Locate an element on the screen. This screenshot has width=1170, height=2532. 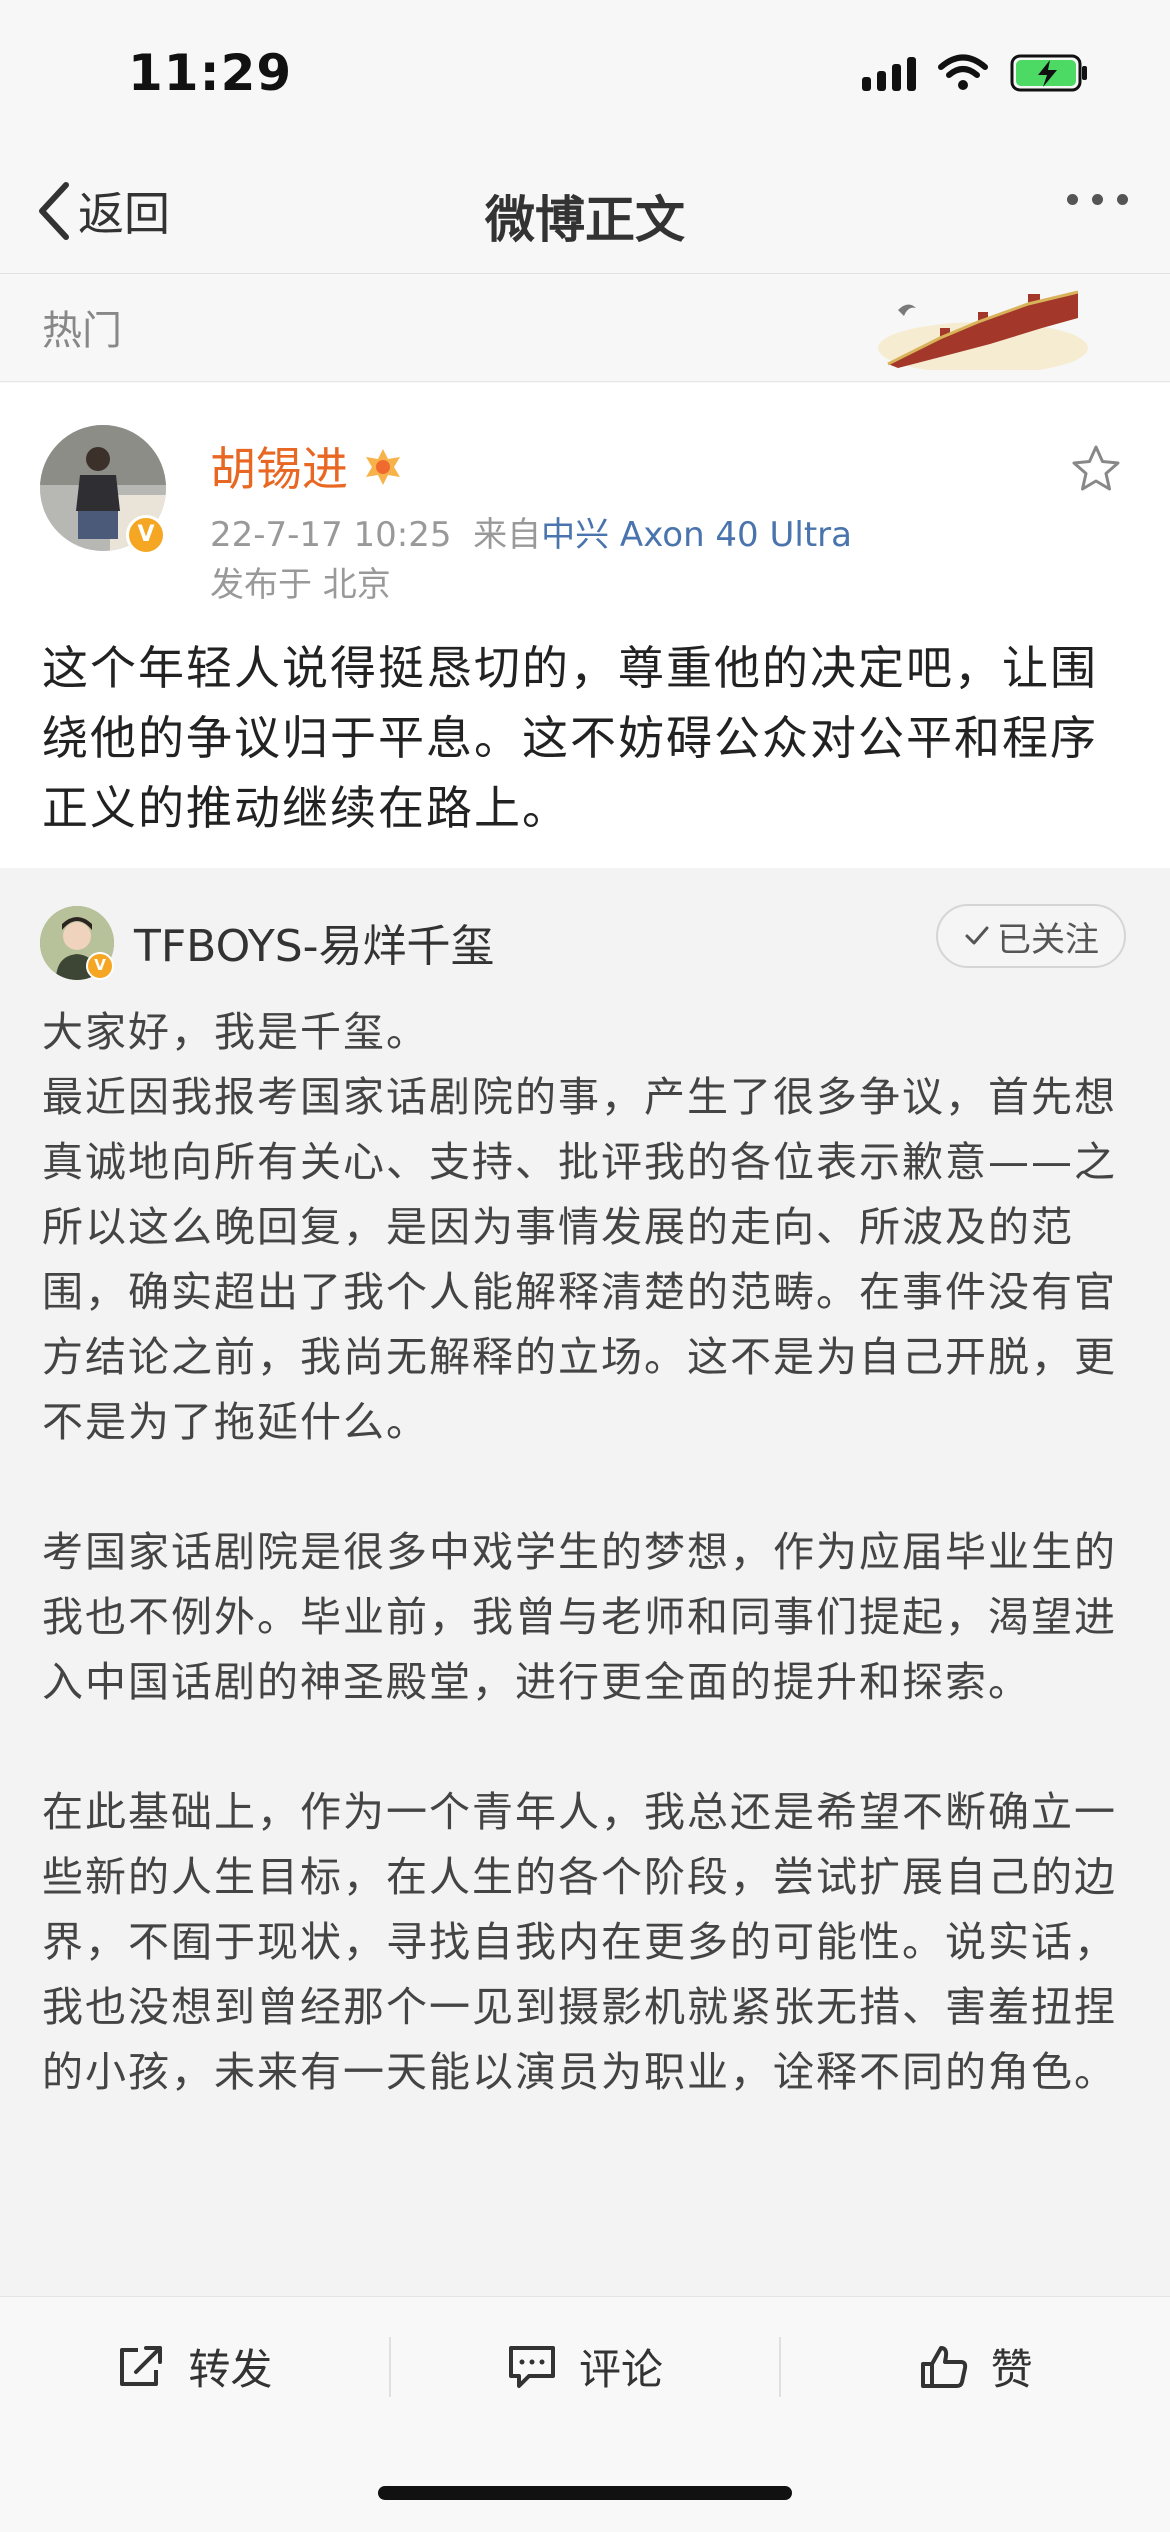
hot-bar: 热门 is located at coordinates (585, 328).